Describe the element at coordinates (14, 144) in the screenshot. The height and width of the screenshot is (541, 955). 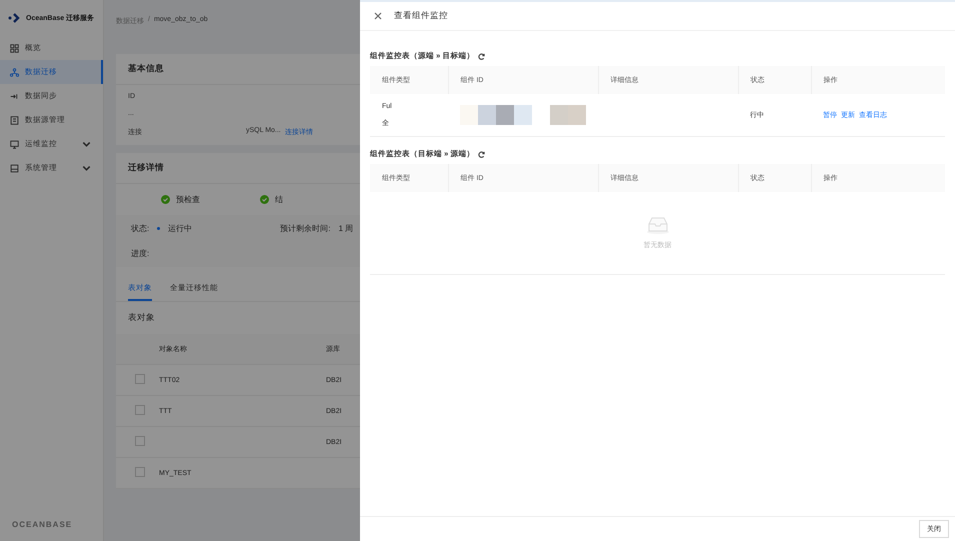
I see `monitor-icon` at that location.